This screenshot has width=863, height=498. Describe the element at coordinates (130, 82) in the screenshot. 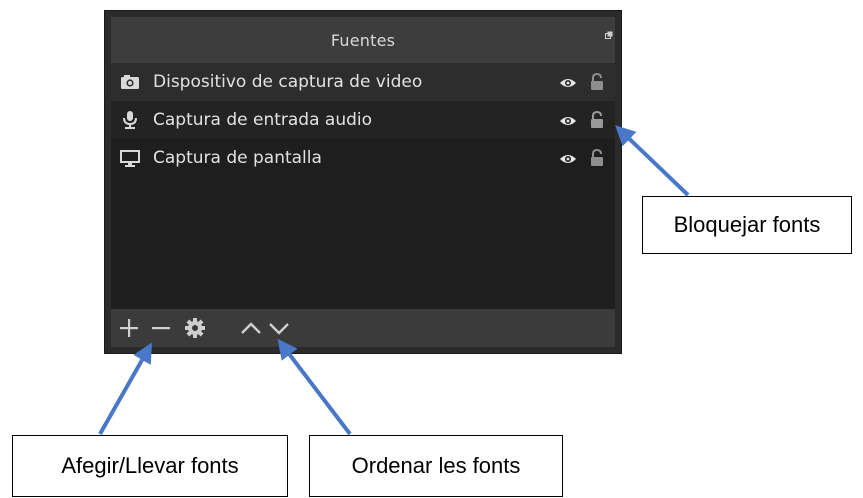

I see `camera-icon` at that location.